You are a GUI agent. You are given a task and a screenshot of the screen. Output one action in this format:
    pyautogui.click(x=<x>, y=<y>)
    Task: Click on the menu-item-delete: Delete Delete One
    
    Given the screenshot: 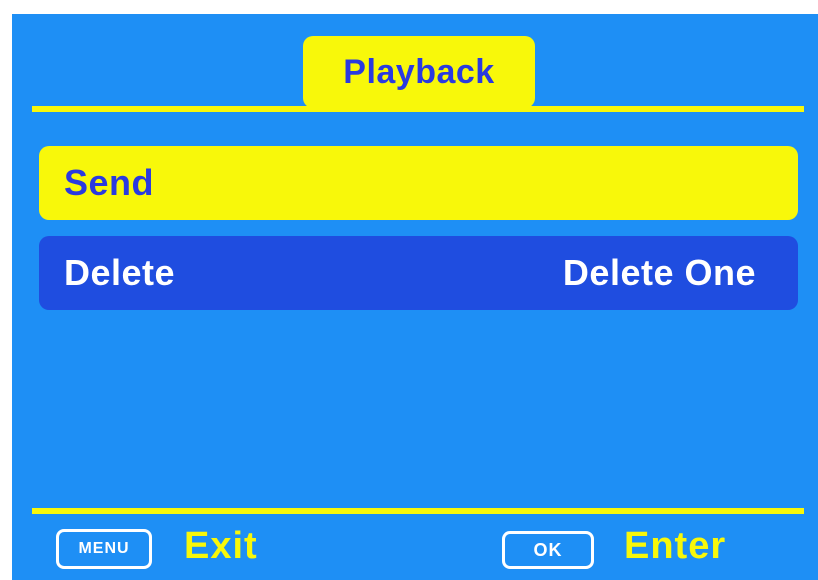 What is the action you would take?
    pyautogui.click(x=418, y=273)
    